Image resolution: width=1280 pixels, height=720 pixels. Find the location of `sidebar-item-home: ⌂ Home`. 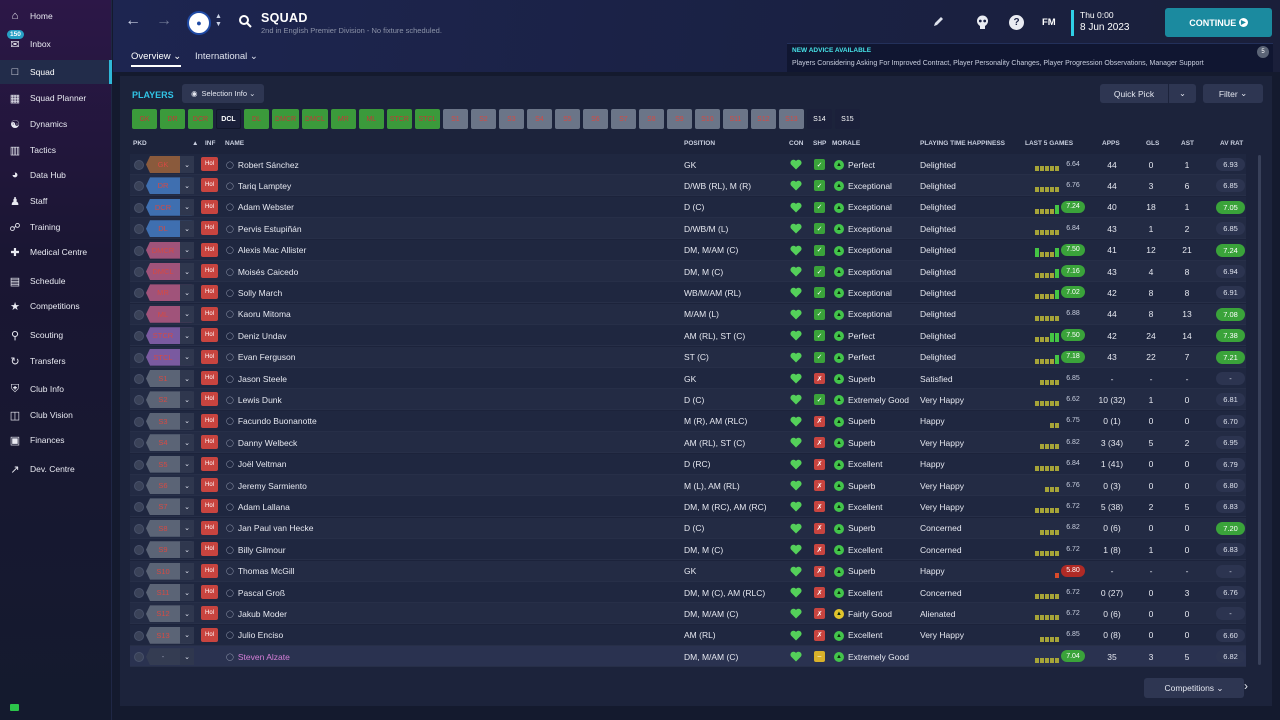

sidebar-item-home: ⌂ Home is located at coordinates (56, 16).